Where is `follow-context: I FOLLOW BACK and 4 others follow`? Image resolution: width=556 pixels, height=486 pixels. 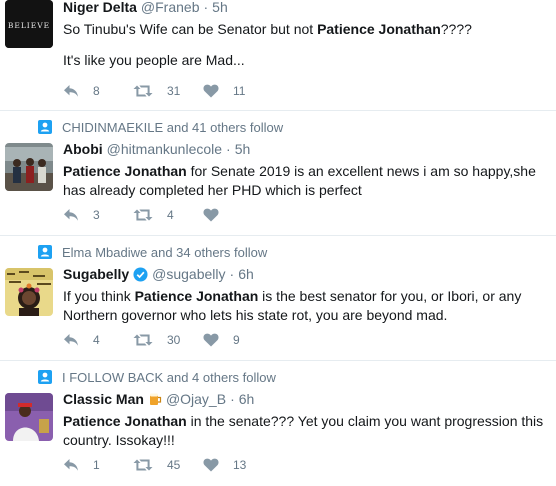 follow-context: I FOLLOW BACK and 4 others follow is located at coordinates (157, 377).